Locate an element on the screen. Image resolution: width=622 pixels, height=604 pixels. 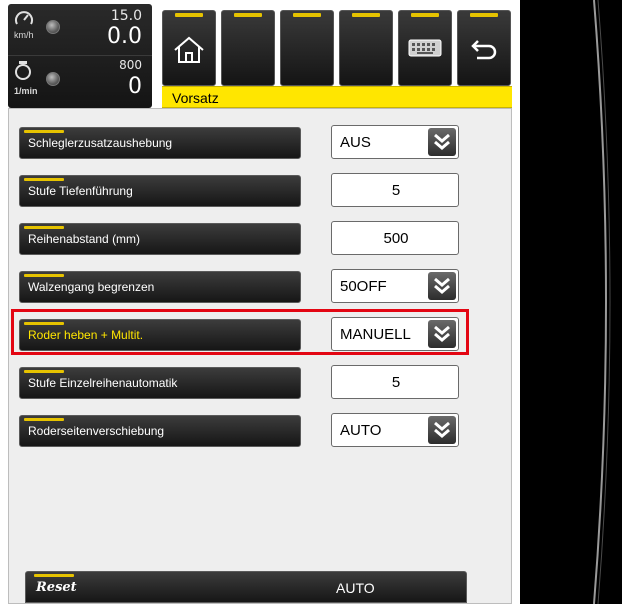
keyboard-button is located at coordinates (425, 48).